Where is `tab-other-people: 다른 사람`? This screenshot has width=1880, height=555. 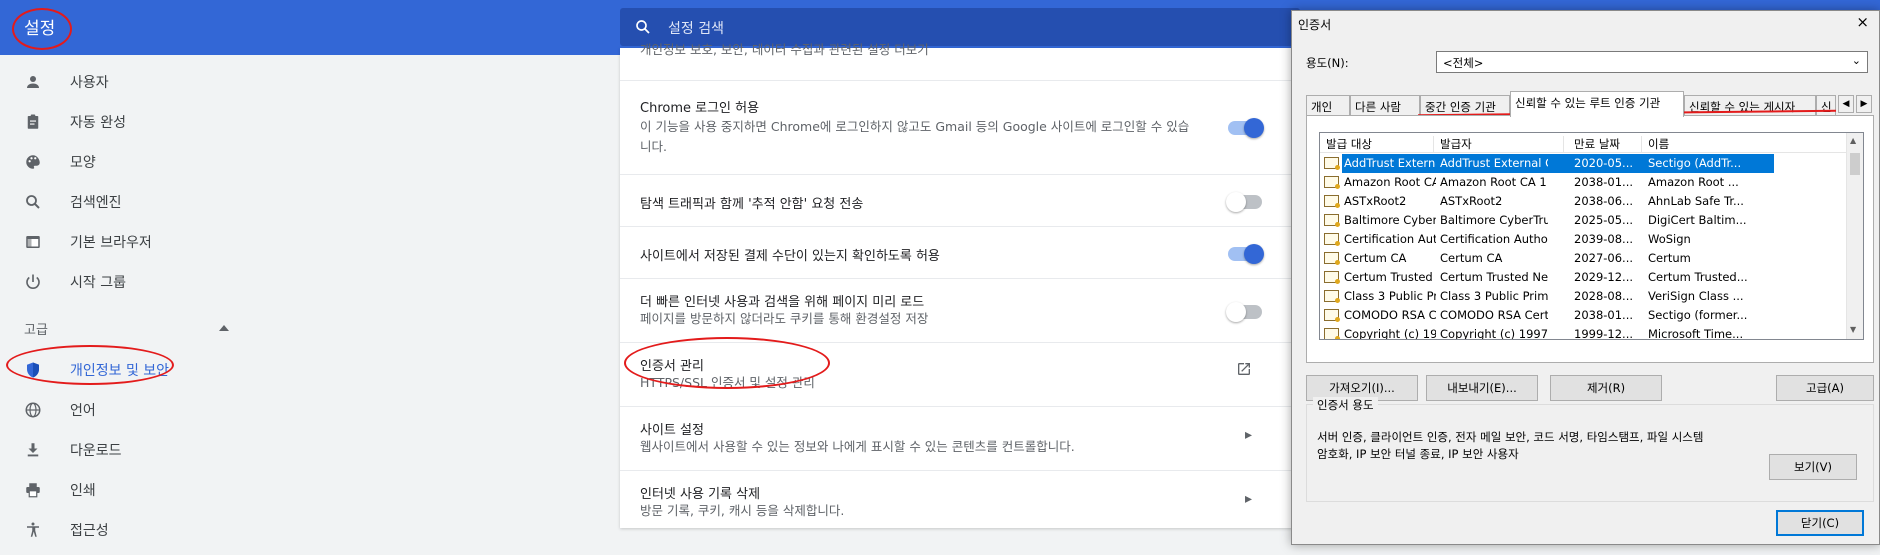 tab-other-people: 다른 사람 is located at coordinates (1385, 105).